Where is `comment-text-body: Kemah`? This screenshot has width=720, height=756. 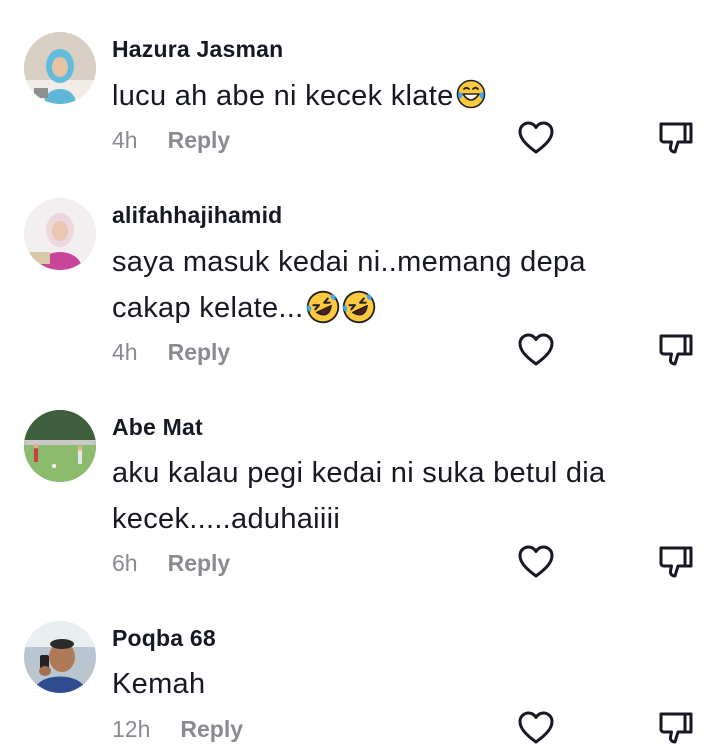 comment-text-body: Kemah is located at coordinates (159, 684).